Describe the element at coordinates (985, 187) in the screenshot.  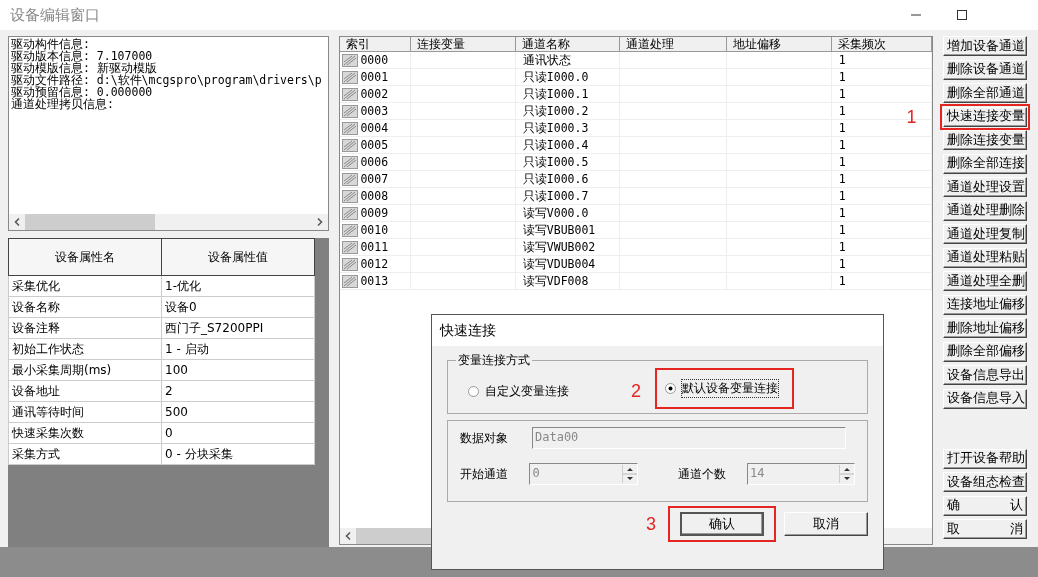
I see `side-button: 通道处理设置` at that location.